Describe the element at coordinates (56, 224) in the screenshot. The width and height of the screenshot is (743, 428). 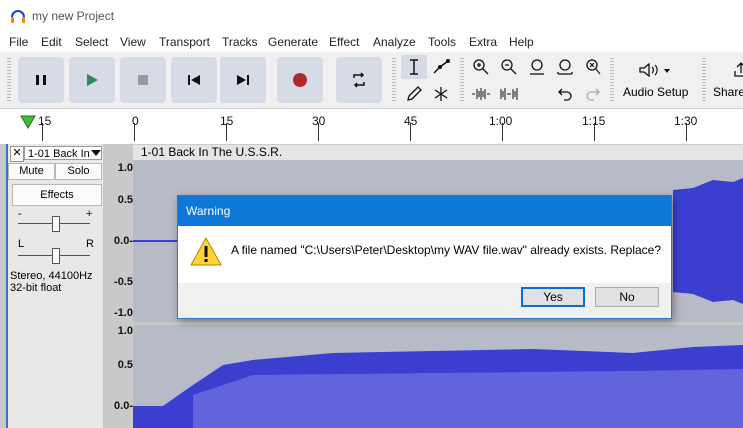
I see `gain-slider-thumb` at that location.